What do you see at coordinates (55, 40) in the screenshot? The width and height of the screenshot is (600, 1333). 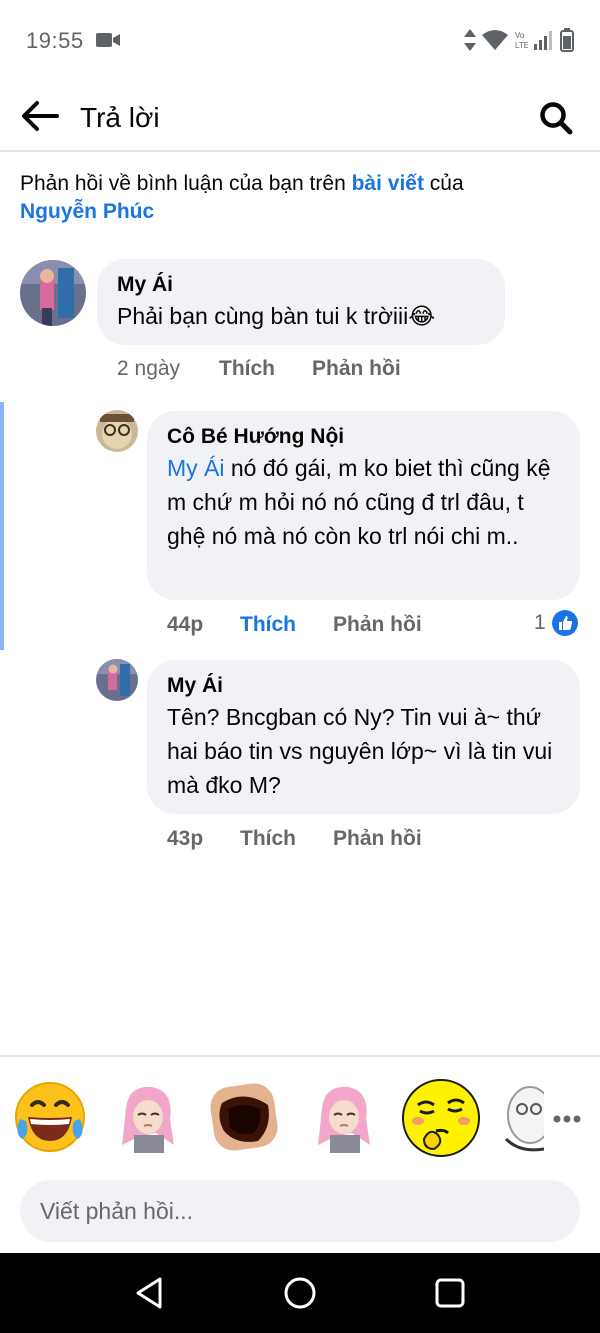 I see `status-time: 19:55` at bounding box center [55, 40].